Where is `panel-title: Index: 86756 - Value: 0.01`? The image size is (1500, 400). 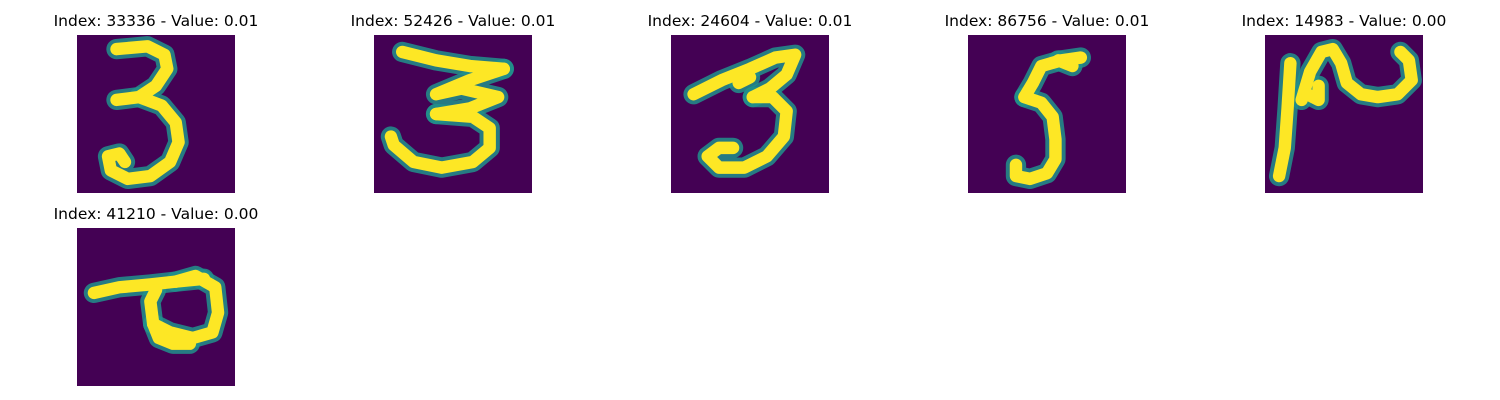
panel-title: Index: 86756 - Value: 0.01 is located at coordinates (1047, 21).